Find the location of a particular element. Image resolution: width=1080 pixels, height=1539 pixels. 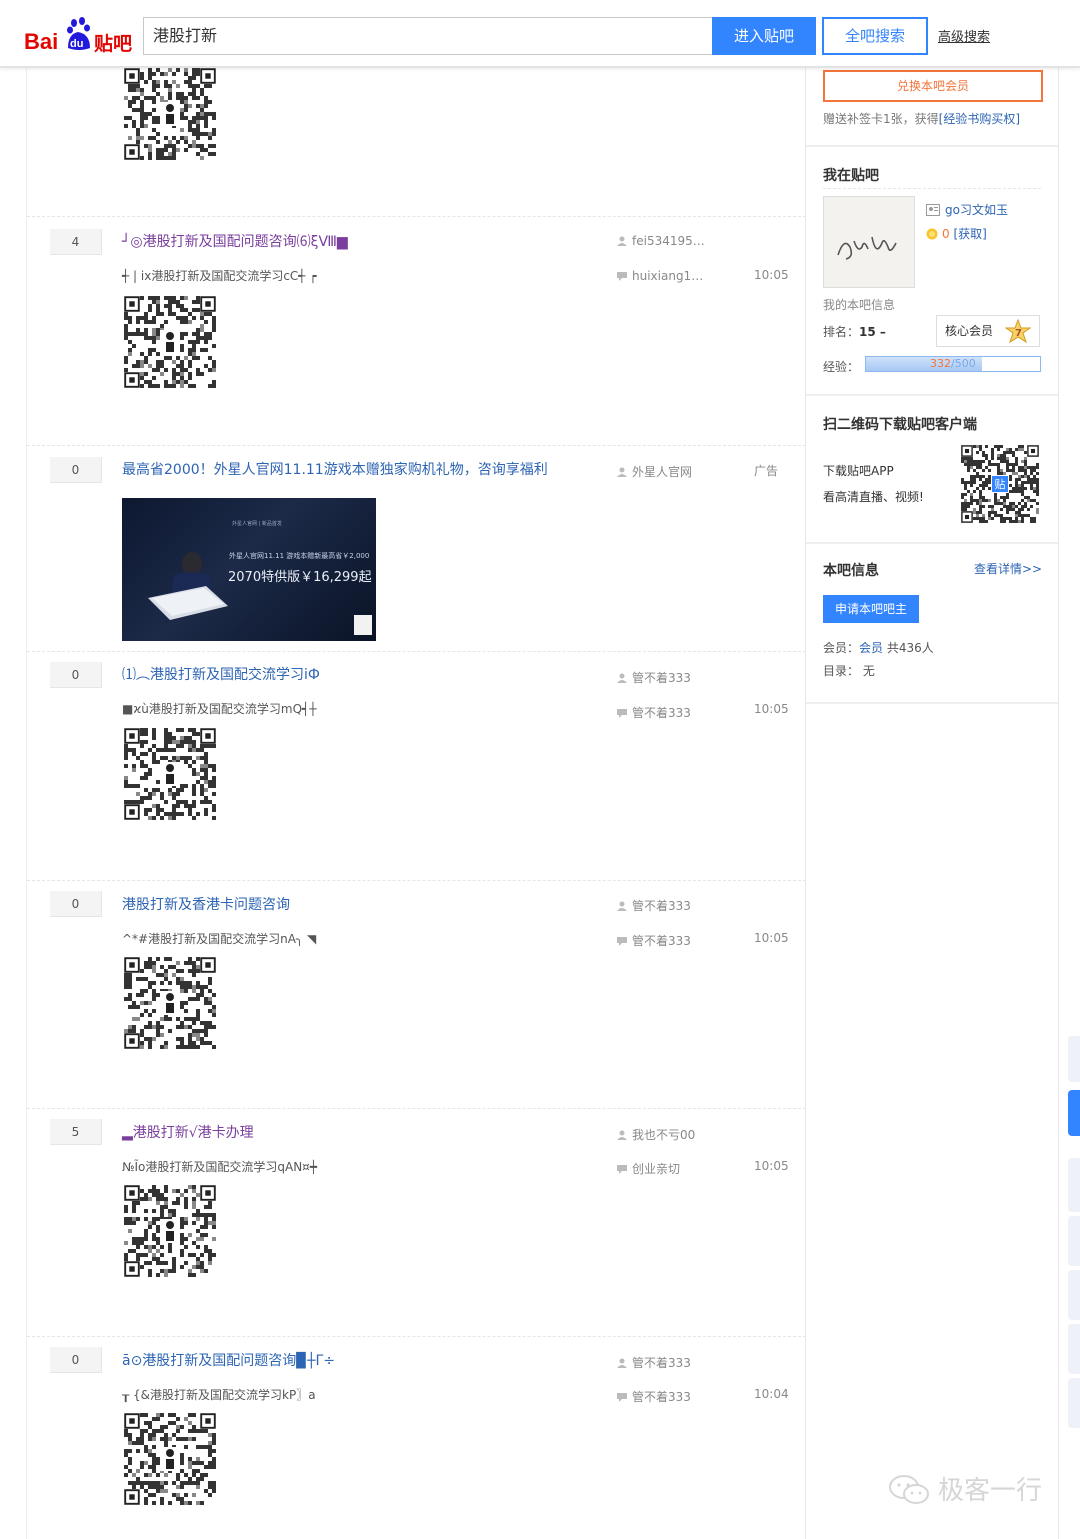

advanced-search-link: 高级搜索 is located at coordinates (964, 35).